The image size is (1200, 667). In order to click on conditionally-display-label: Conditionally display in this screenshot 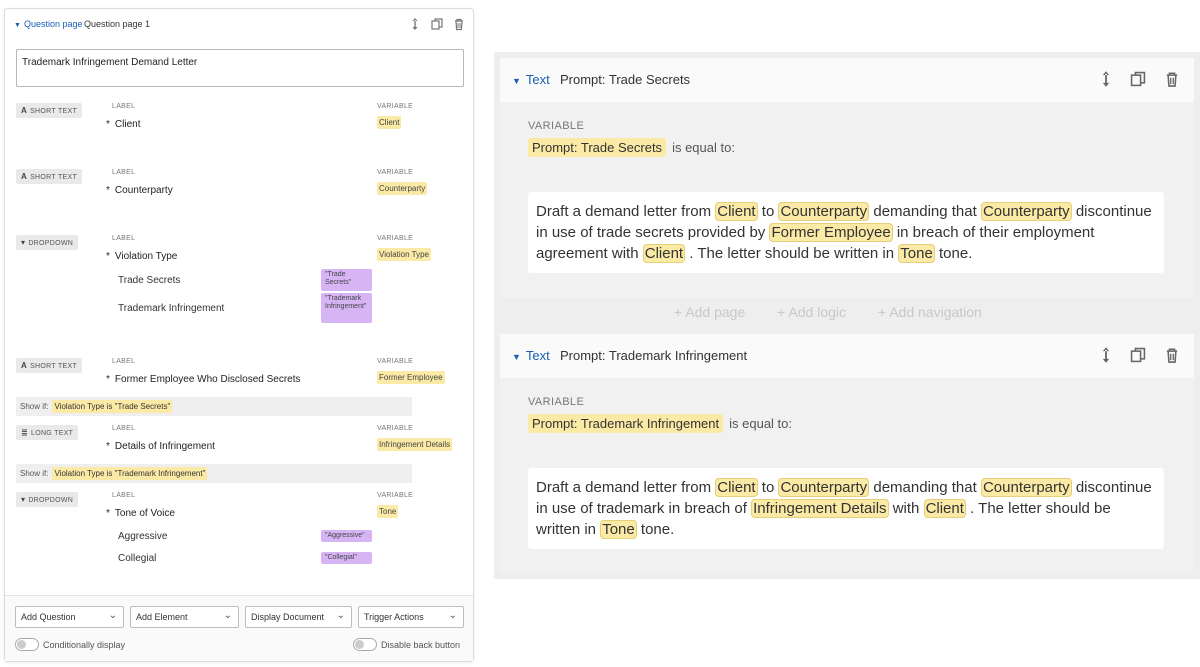, I will do `click(84, 645)`.